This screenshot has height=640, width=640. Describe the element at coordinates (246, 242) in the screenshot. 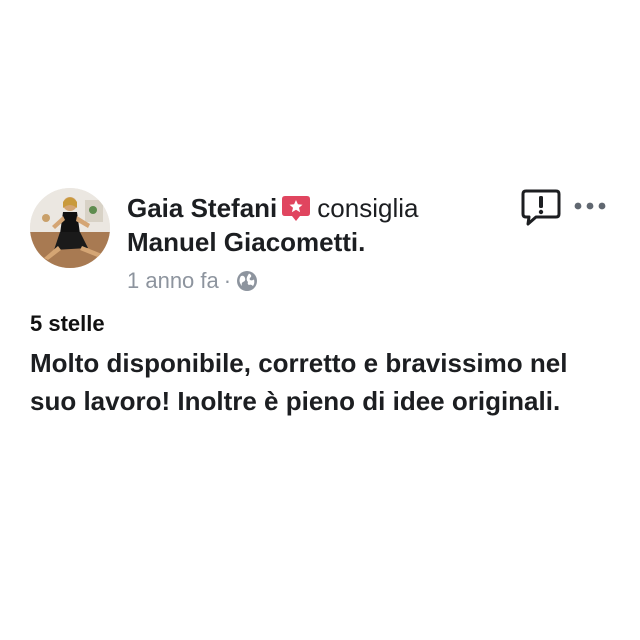

I see `recommended-page-link: Manuel Giacometti.` at that location.